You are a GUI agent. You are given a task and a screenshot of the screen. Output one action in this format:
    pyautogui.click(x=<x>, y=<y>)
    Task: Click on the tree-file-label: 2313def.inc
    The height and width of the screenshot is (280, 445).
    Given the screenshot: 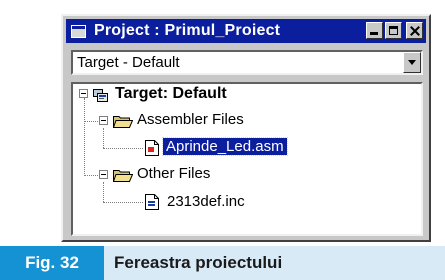 What is the action you would take?
    pyautogui.click(x=206, y=201)
    